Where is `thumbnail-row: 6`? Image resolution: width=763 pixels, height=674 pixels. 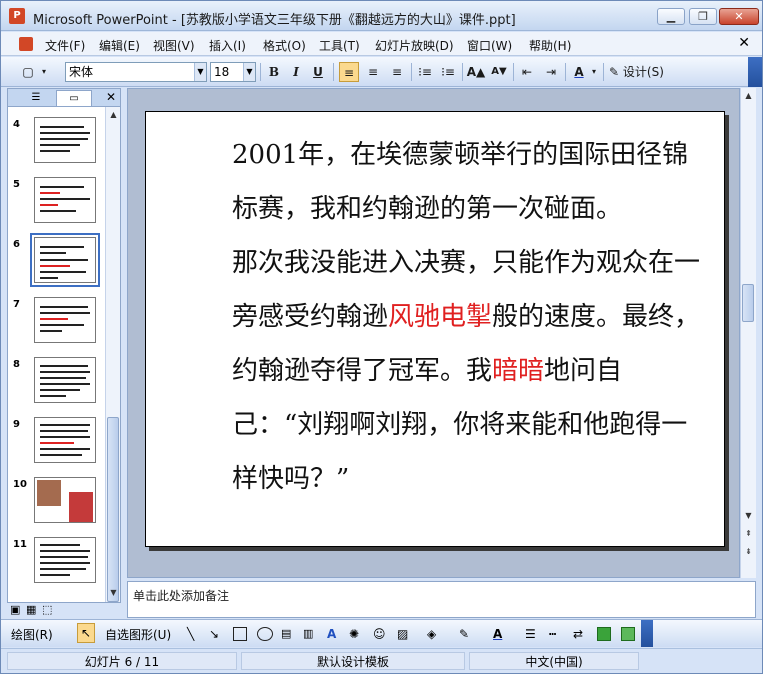 thumbnail-row: 6 is located at coordinates (56, 263).